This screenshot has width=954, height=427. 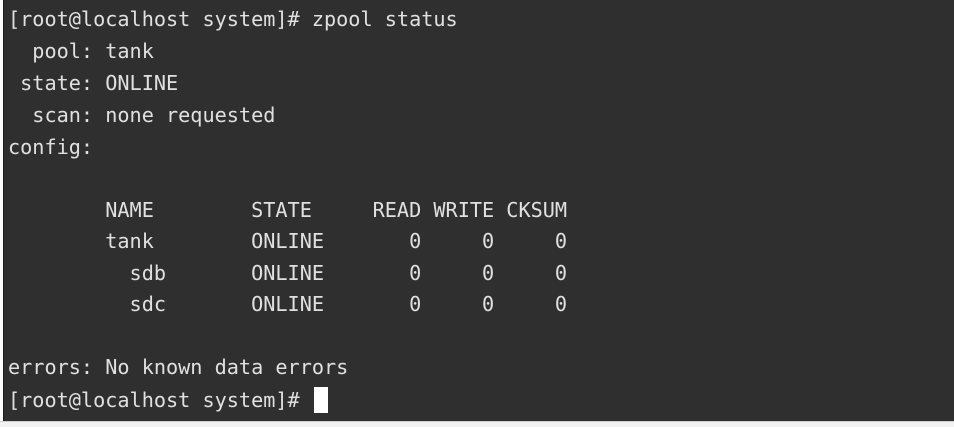 I want to click on table-row-sdc: sdc ONLINE 0 0 0, so click(x=288, y=304).